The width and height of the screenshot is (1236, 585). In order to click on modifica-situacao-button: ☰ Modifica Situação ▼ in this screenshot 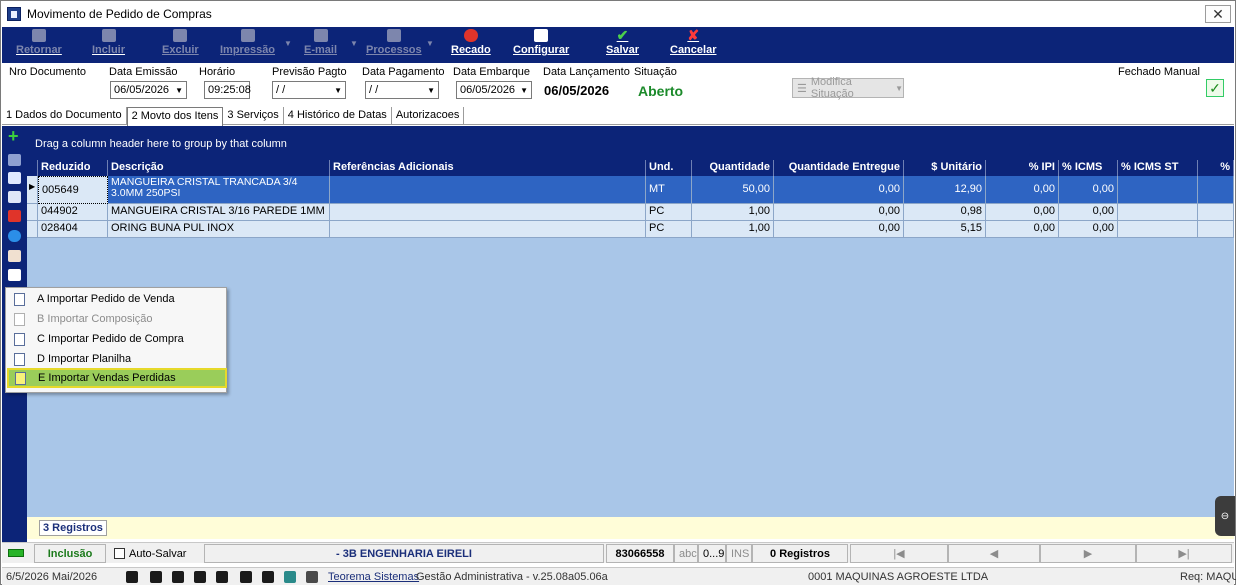, I will do `click(848, 88)`.